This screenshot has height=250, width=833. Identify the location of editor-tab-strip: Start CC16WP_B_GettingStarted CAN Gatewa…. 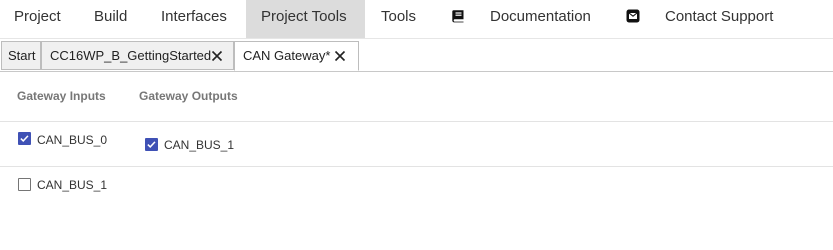
(416, 56).